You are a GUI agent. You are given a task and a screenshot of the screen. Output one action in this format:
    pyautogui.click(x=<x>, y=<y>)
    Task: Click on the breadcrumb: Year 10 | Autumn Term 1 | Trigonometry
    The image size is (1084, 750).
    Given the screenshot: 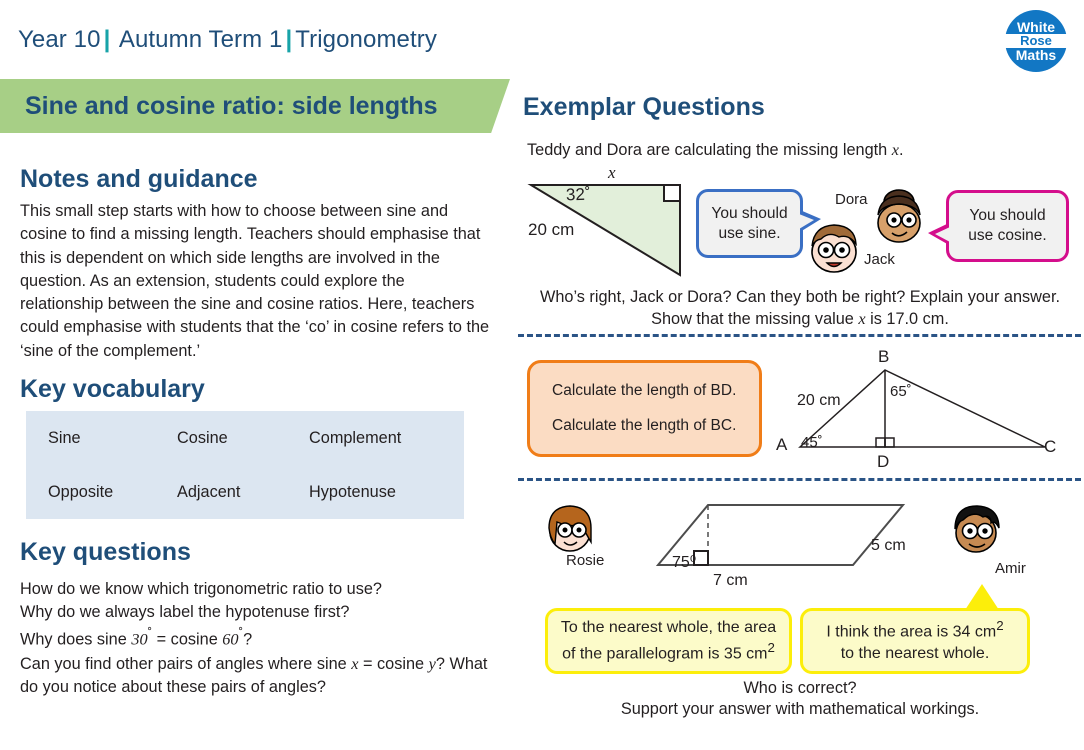 What is the action you would take?
    pyautogui.click(x=227, y=40)
    